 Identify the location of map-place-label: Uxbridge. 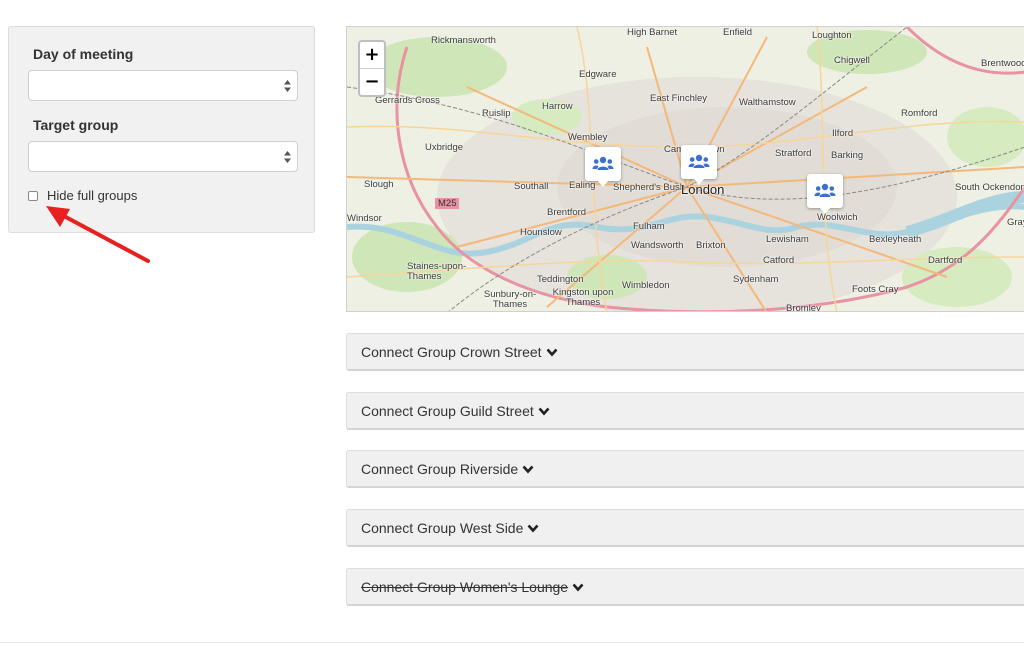
(444, 147).